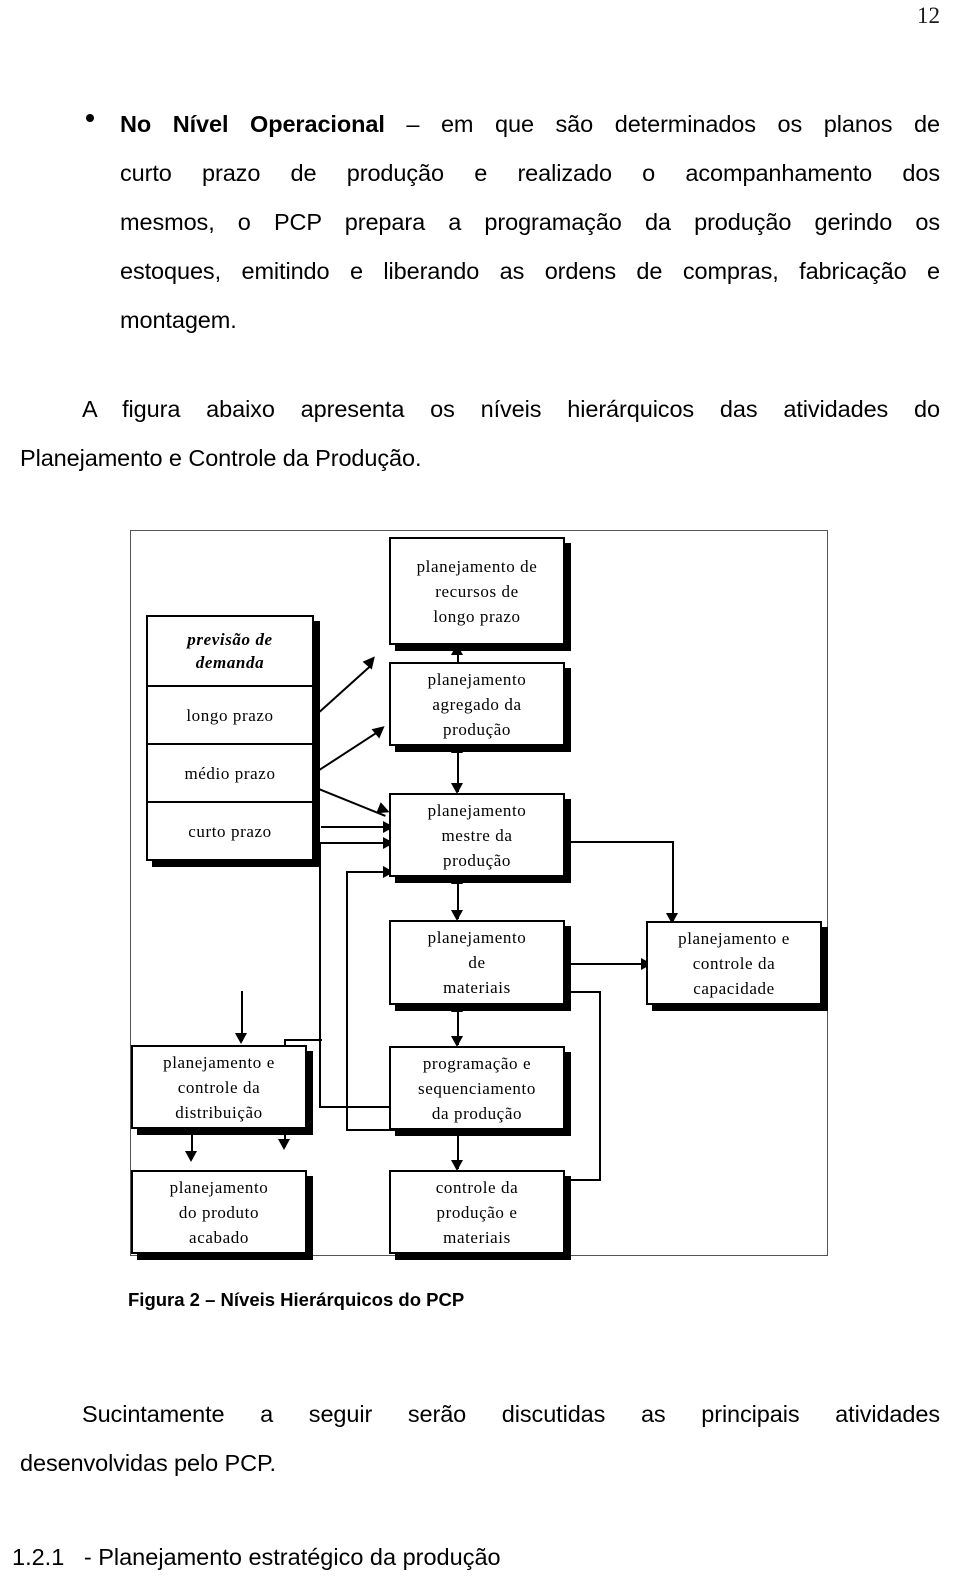 This screenshot has height=1586, width=960. I want to click on sequenciamento-line-1: programação e, so click(477, 1063).